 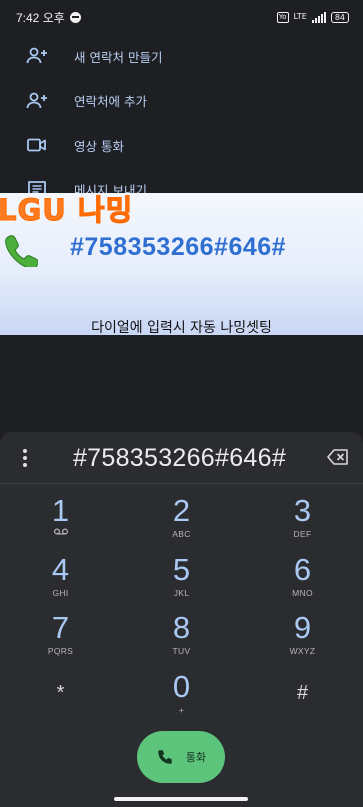 What do you see at coordinates (181, 569) in the screenshot?
I see `key-digit: 5` at bounding box center [181, 569].